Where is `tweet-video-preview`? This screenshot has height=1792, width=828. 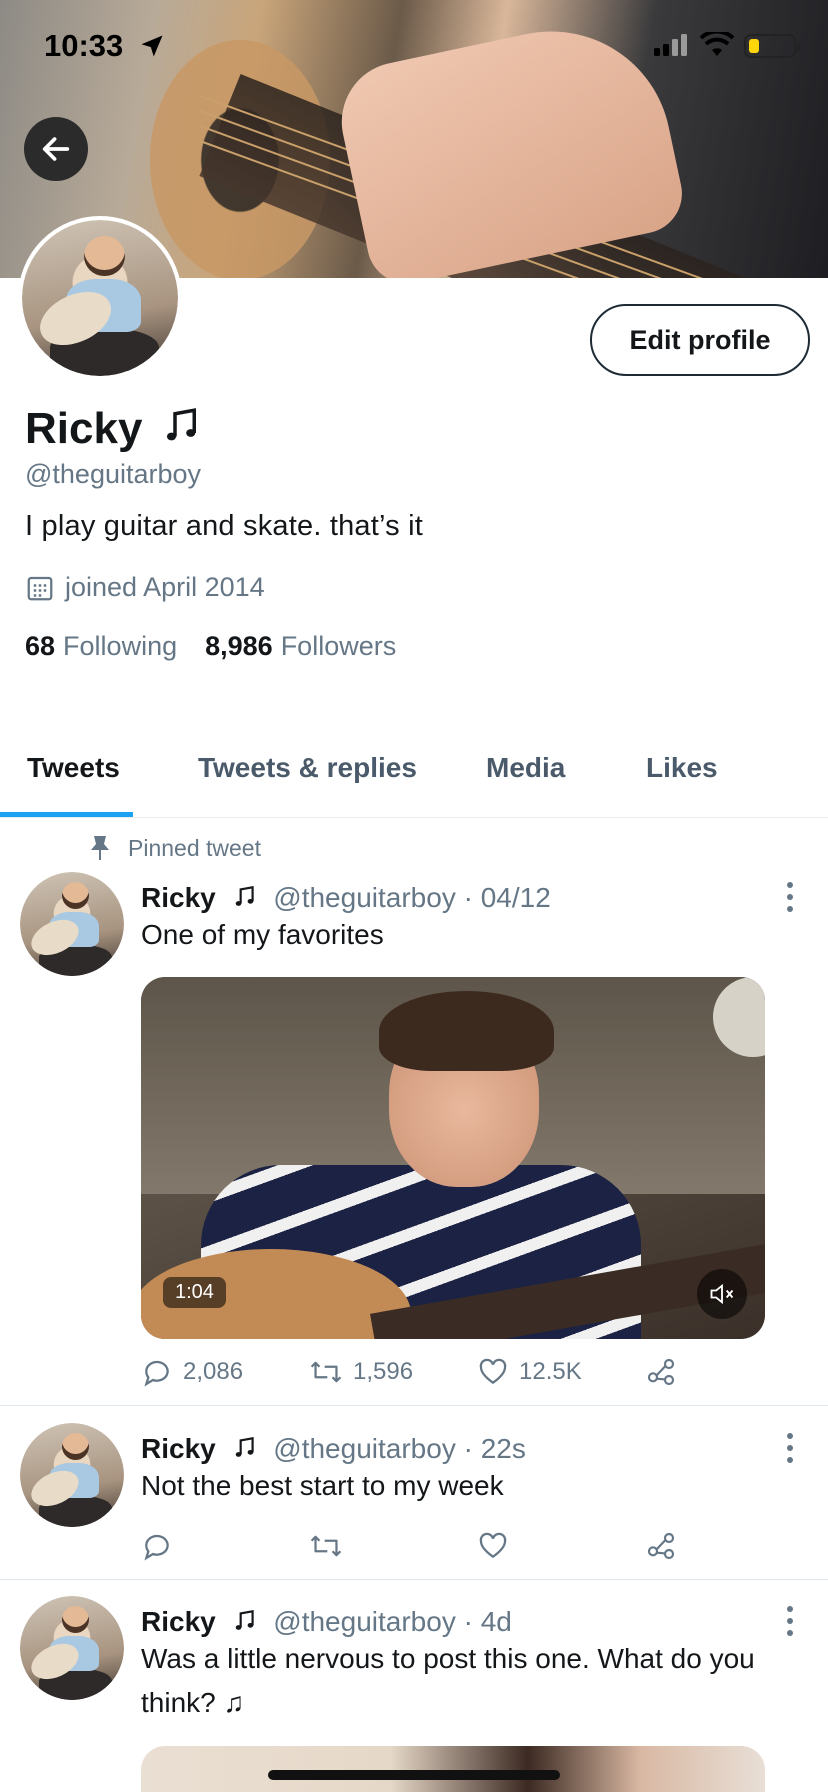
tweet-video-preview is located at coordinates (453, 1769).